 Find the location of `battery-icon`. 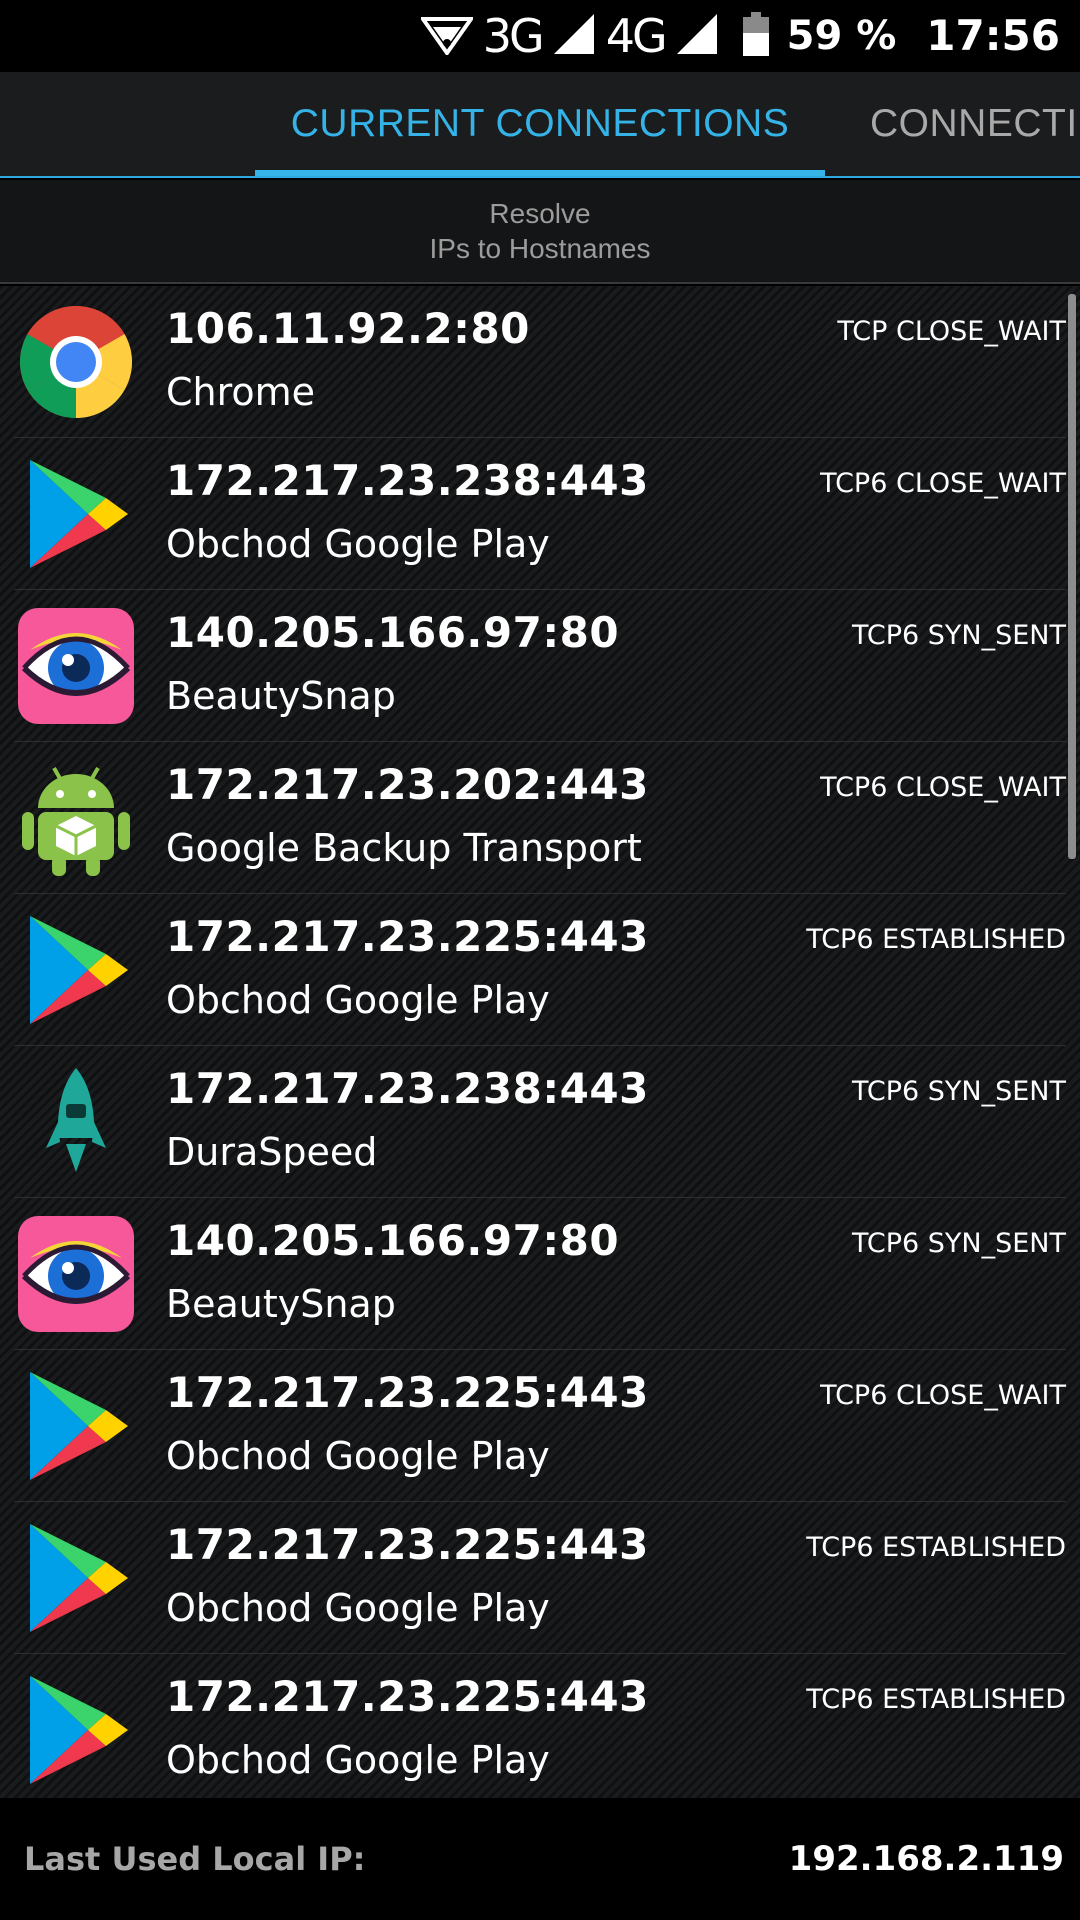

battery-icon is located at coordinates (755, 36).